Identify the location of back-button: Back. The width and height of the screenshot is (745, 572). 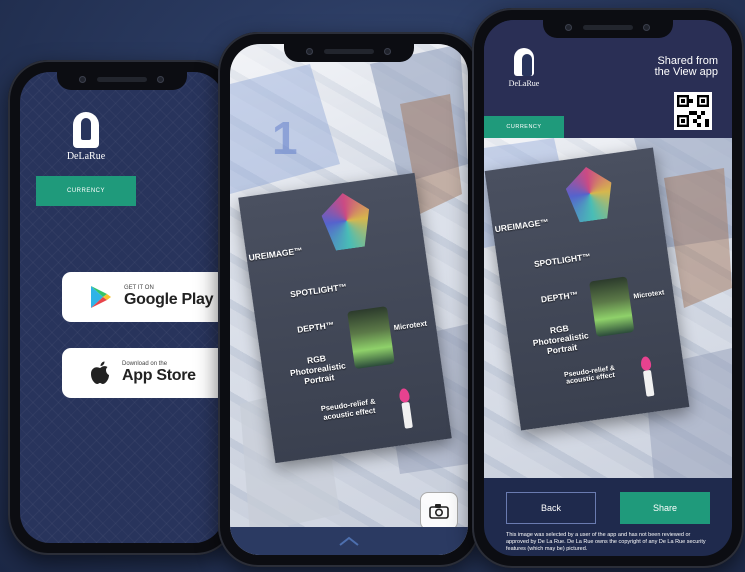
(551, 508).